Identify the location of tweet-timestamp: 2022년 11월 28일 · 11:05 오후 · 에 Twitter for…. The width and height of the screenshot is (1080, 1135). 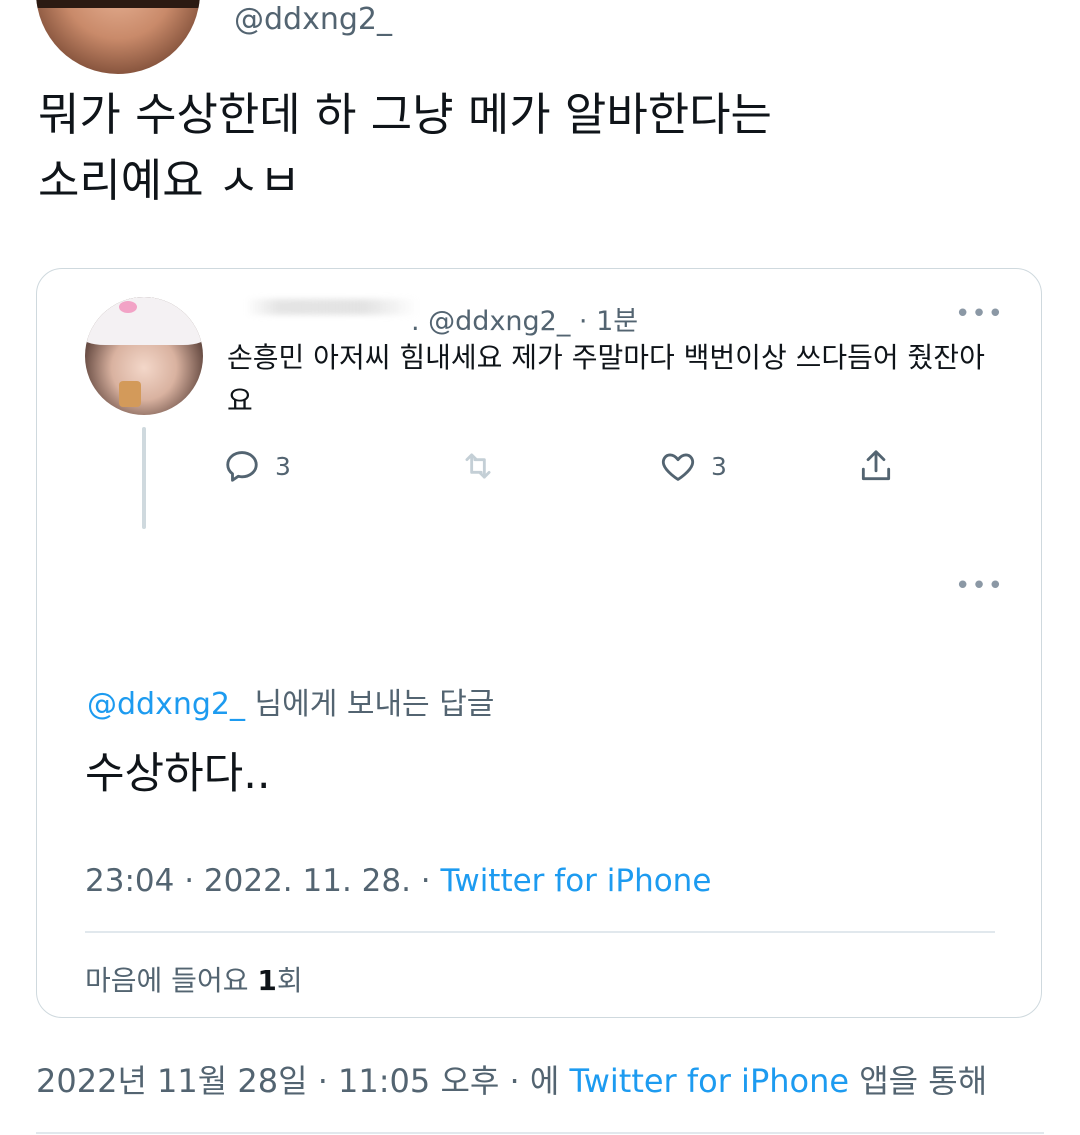
(511, 1079).